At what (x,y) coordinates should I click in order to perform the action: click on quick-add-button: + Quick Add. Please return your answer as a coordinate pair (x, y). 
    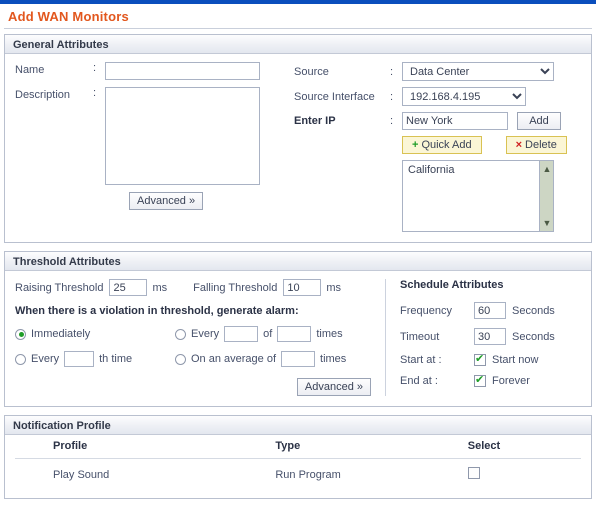
    Looking at the image, I should click on (442, 145).